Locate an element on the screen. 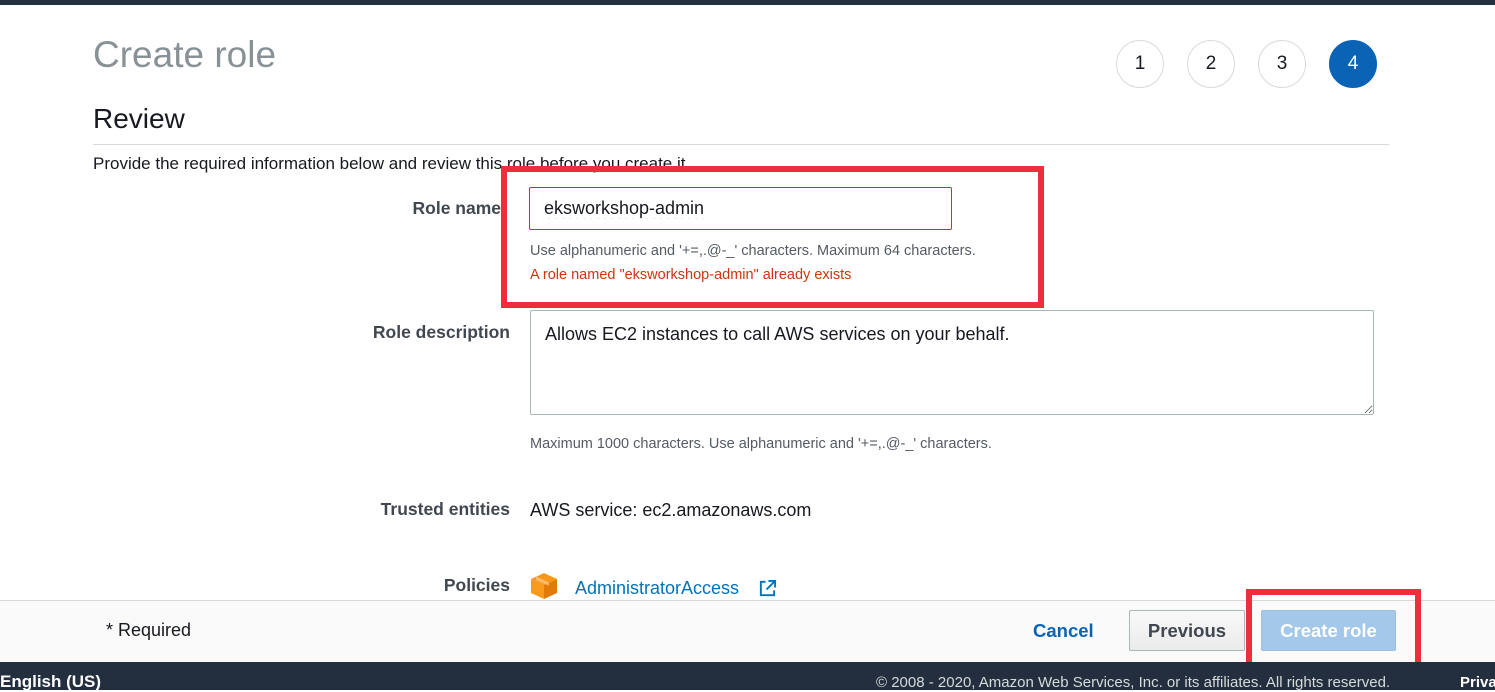 The width and height of the screenshot is (1495, 692). step-1-indicator: 1 is located at coordinates (1140, 64).